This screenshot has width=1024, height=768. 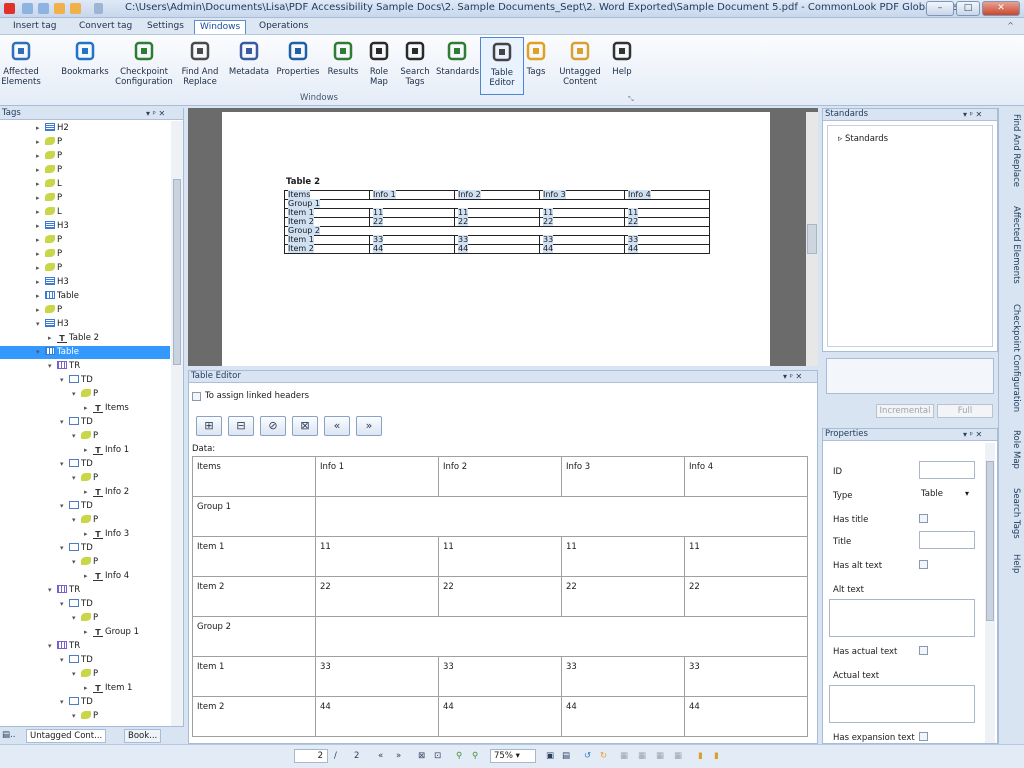 I want to click on actual-text-field, so click(x=902, y=704).